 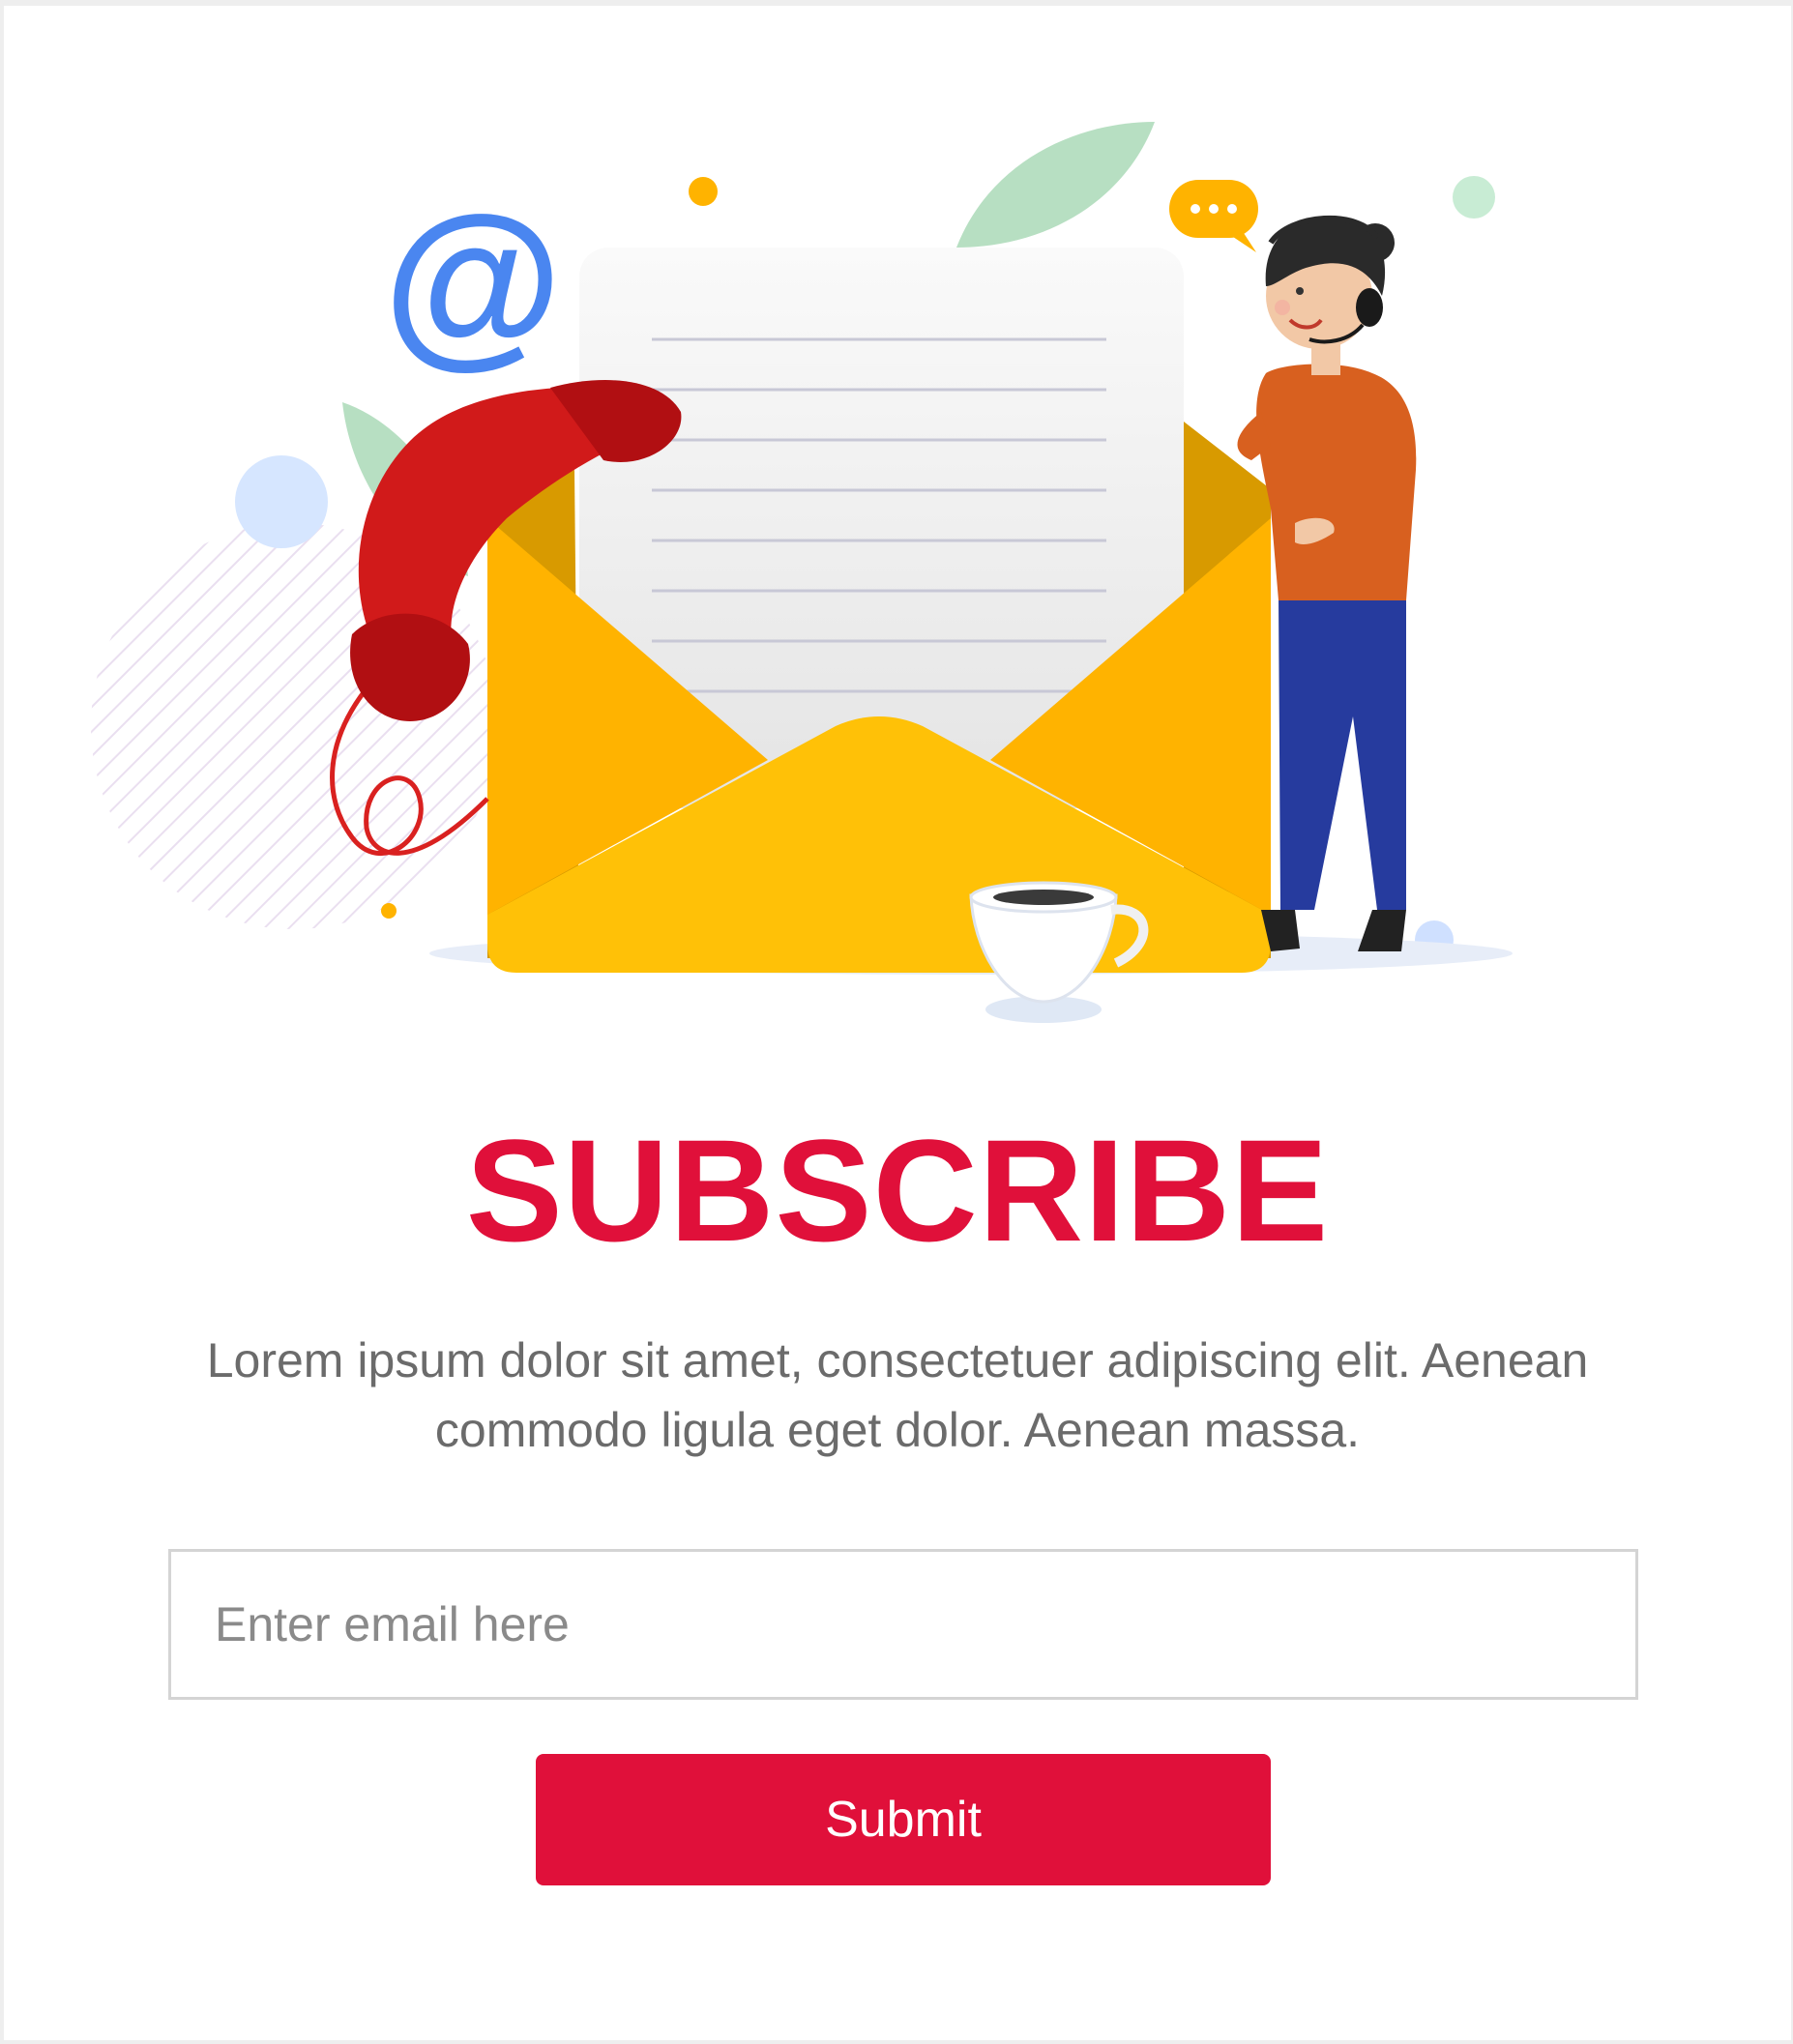 I want to click on chat-bubble-icon, so click(x=1213, y=216).